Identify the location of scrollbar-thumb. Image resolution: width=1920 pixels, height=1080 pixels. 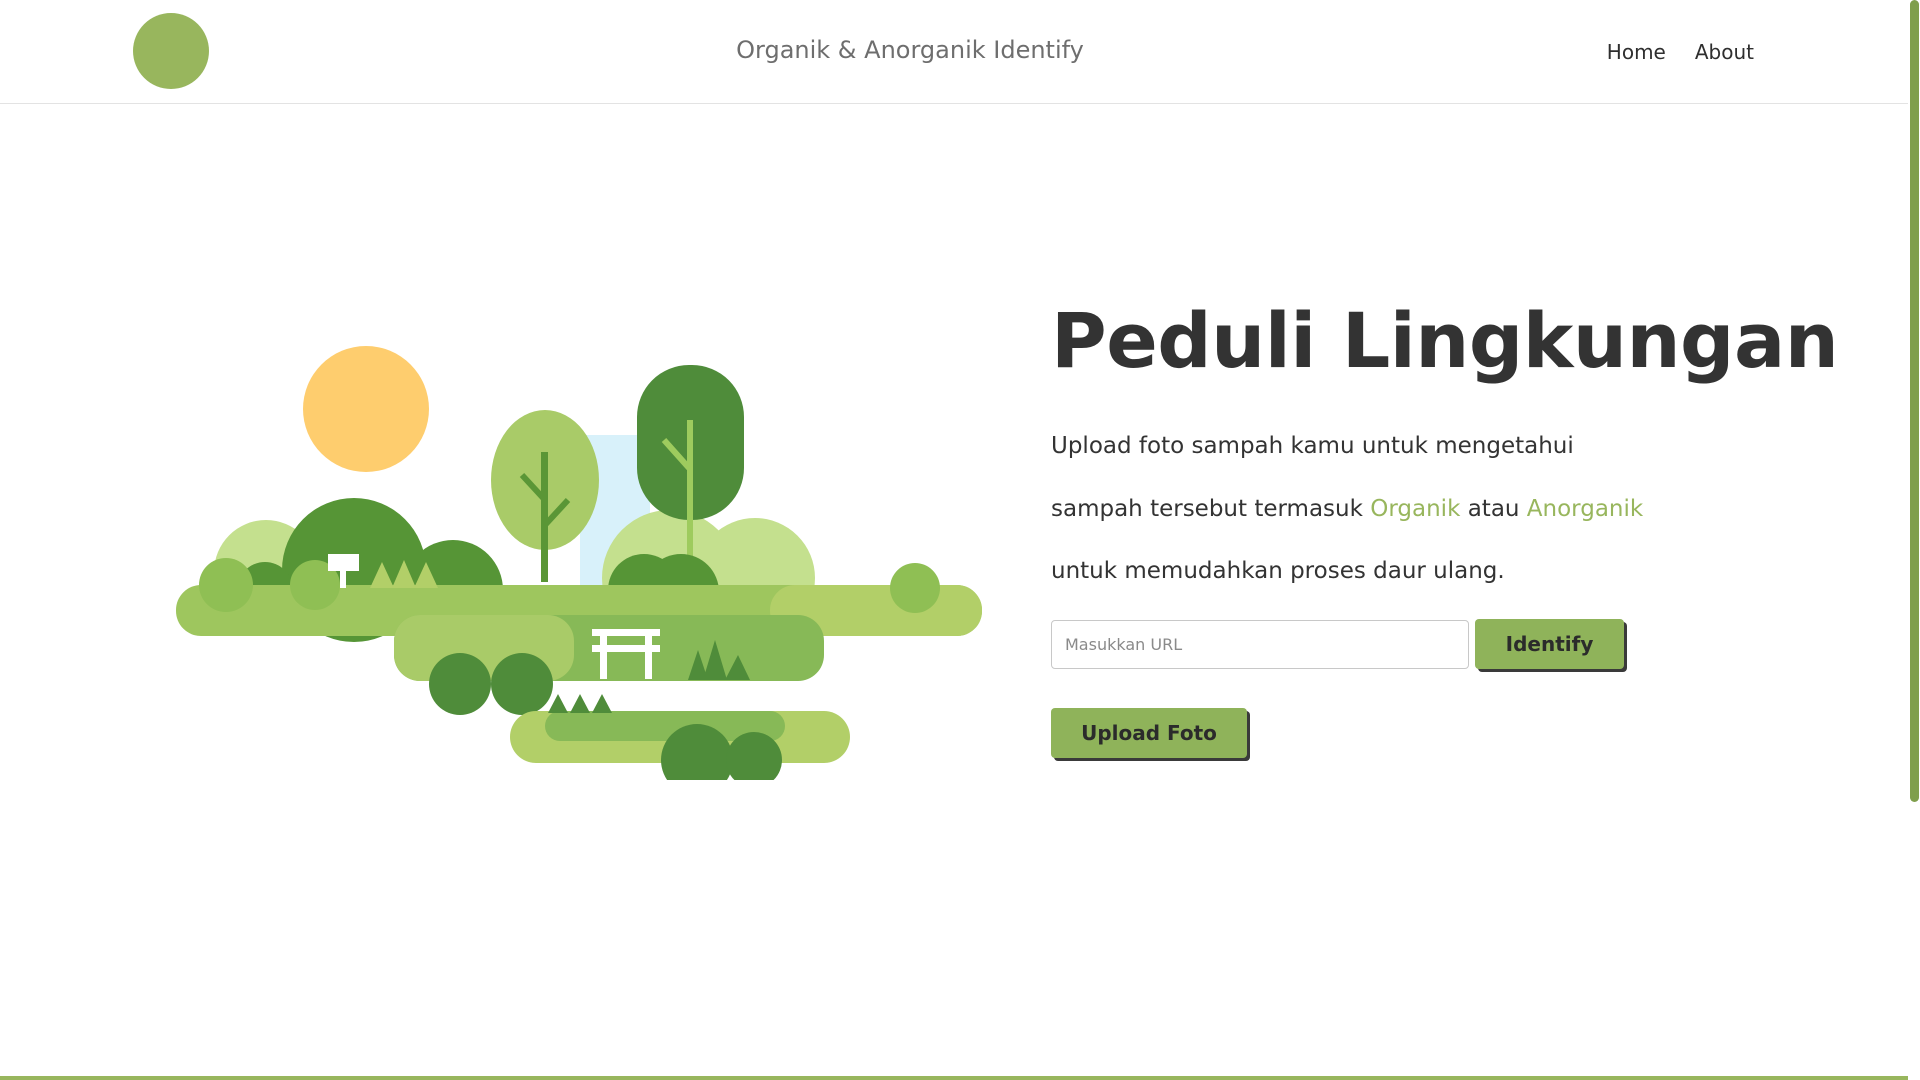
(1914, 401).